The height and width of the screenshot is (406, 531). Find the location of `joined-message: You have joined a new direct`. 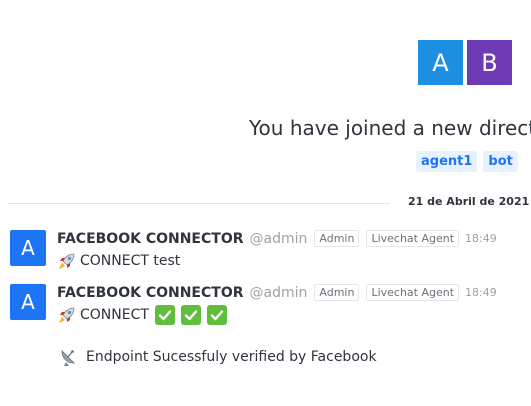

joined-message: You have joined a new direct is located at coordinates (390, 128).